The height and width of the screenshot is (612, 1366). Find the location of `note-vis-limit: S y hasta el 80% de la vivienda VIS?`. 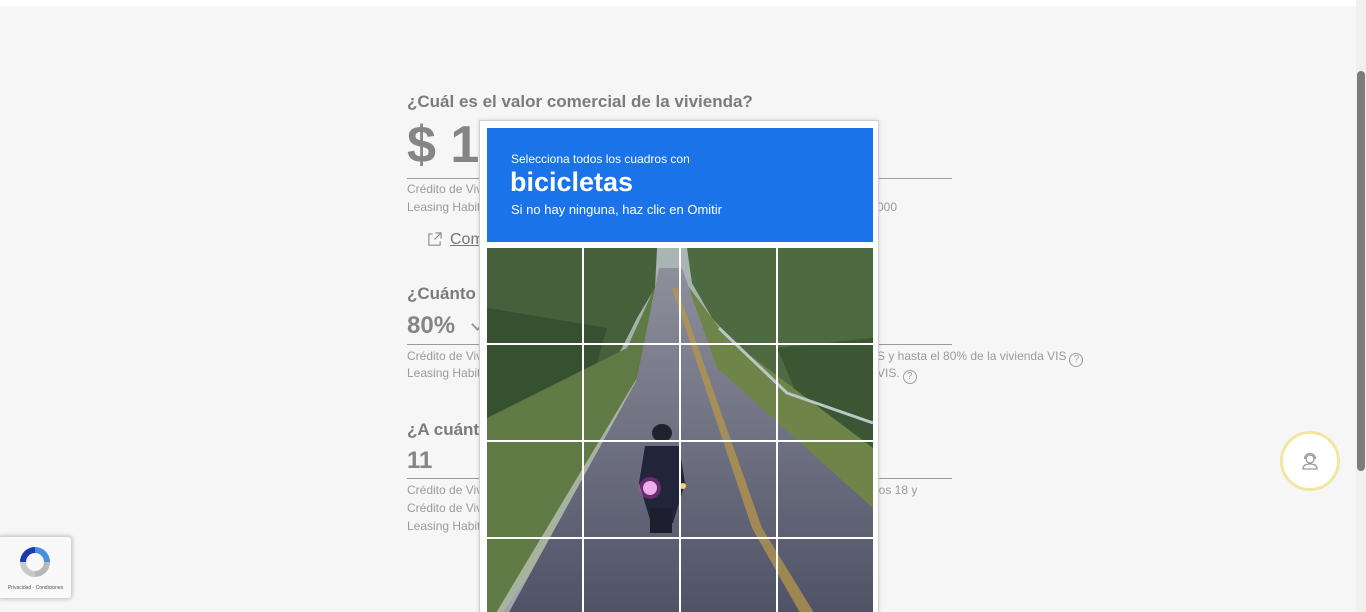

note-vis-limit: S y hasta el 80% de la vivienda VIS? is located at coordinates (980, 358).